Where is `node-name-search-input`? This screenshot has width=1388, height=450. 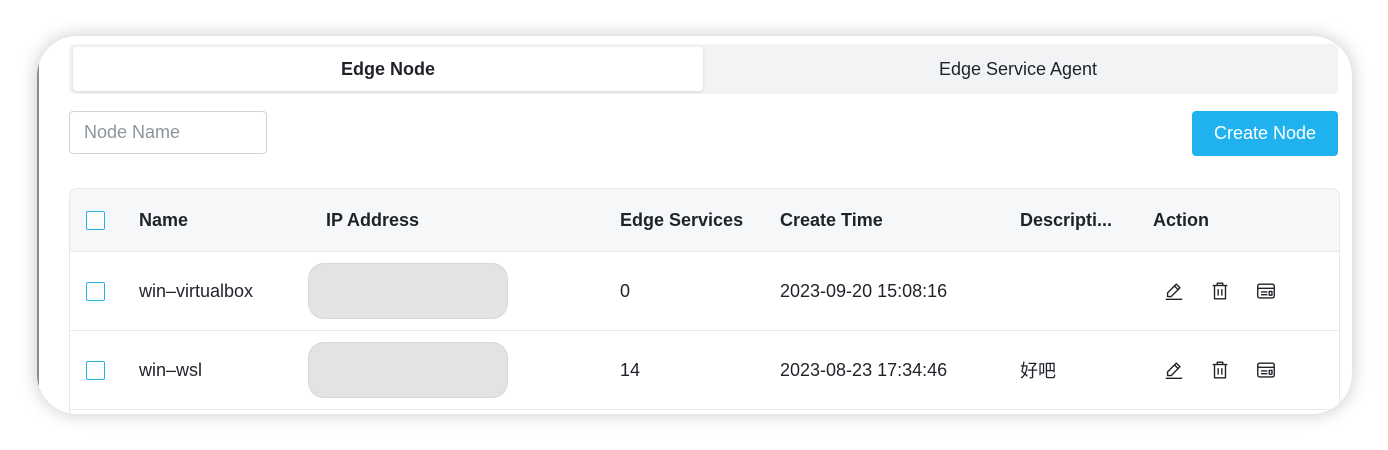 node-name-search-input is located at coordinates (168, 132).